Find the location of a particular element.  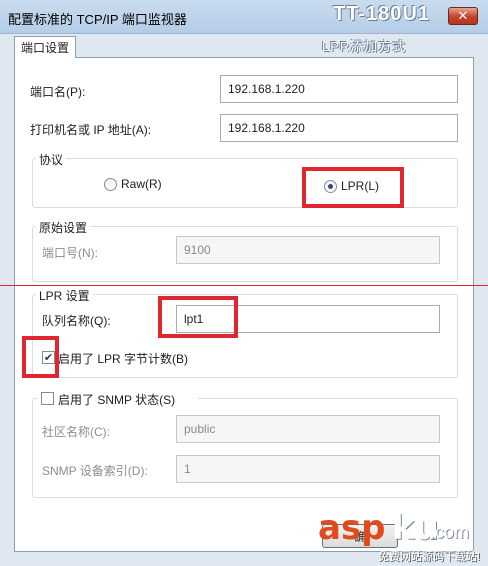

community-name-input: public is located at coordinates (308, 429).